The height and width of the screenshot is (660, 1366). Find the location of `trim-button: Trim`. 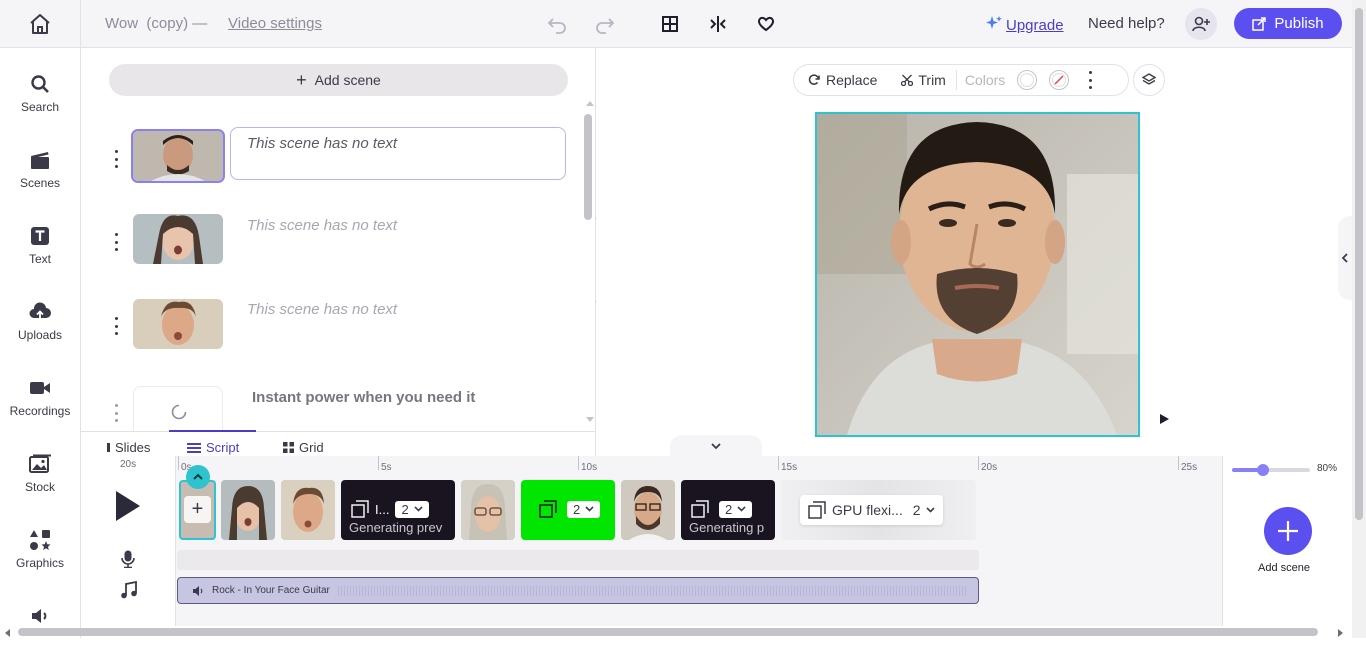

trim-button: Trim is located at coordinates (923, 80).